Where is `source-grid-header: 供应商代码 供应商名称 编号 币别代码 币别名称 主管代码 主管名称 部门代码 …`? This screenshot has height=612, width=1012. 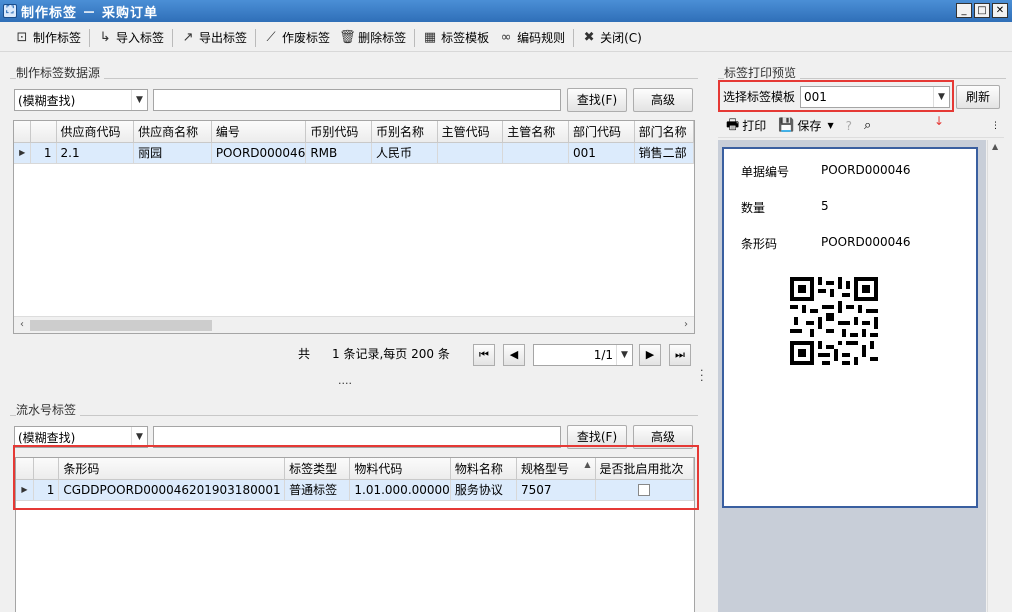
source-grid-header: 供应商代码 供应商名称 编号 币别代码 币别名称 主管代码 主管名称 部门代码 … is located at coordinates (354, 132).